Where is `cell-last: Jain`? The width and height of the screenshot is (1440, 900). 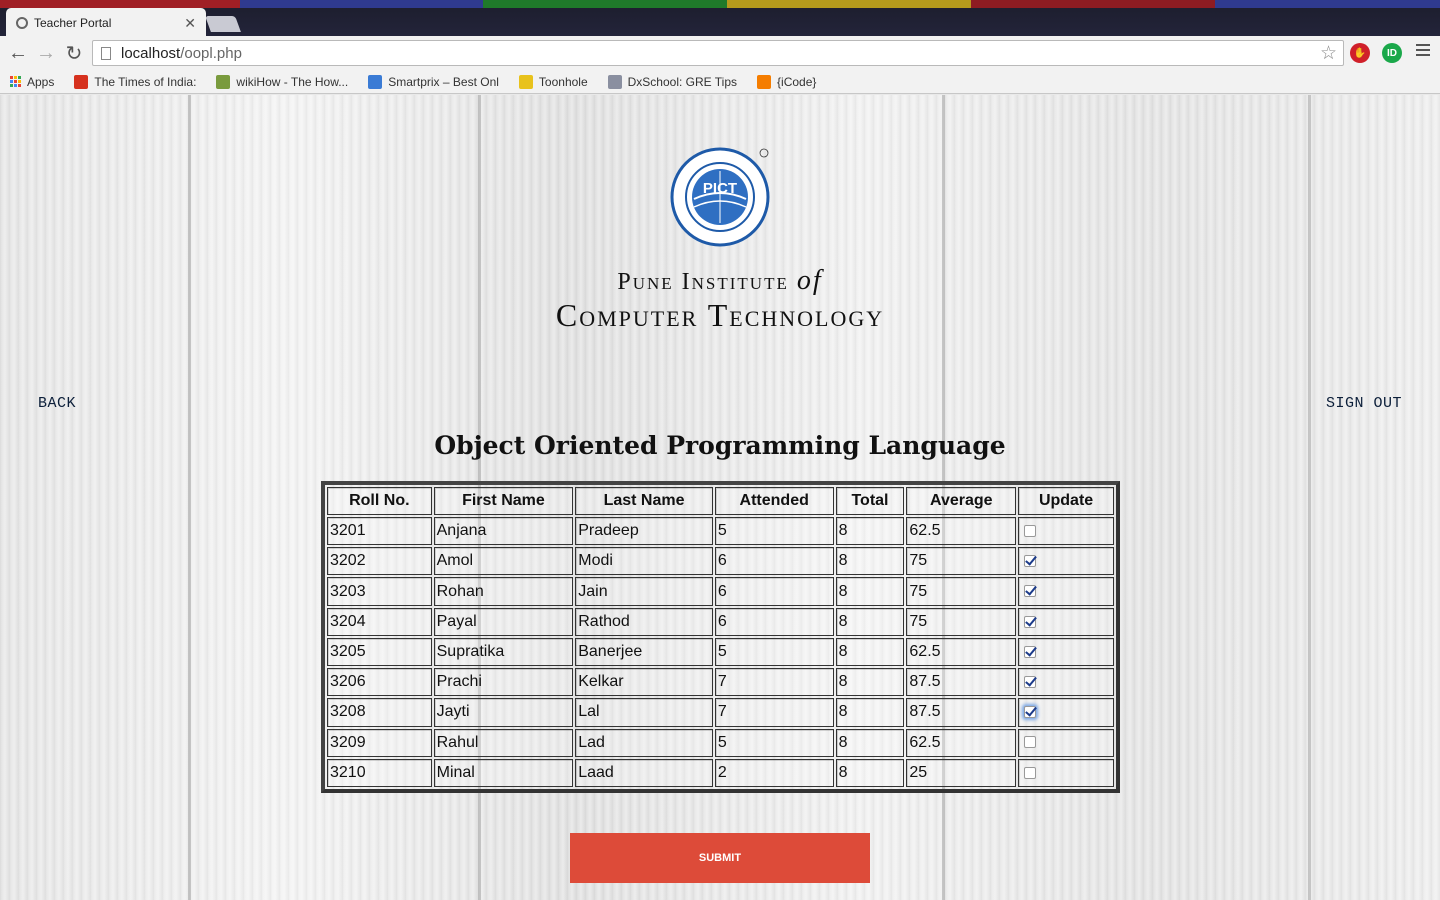 cell-last: Jain is located at coordinates (644, 591).